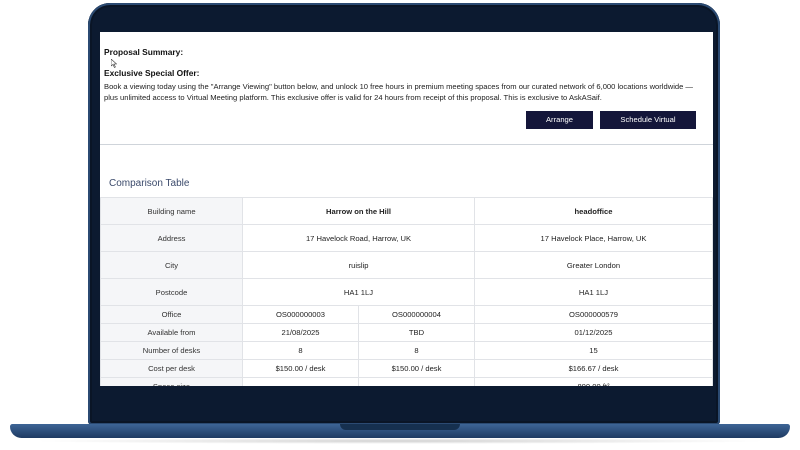 The width and height of the screenshot is (800, 450). What do you see at coordinates (406, 144) in the screenshot?
I see `section-divider` at bounding box center [406, 144].